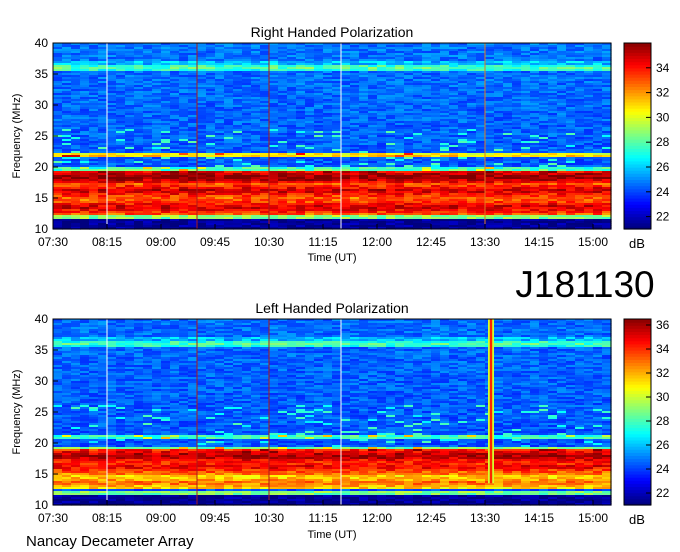 The width and height of the screenshot is (680, 552). I want to click on panel-title: Right Handed Polarization, so click(332, 32).